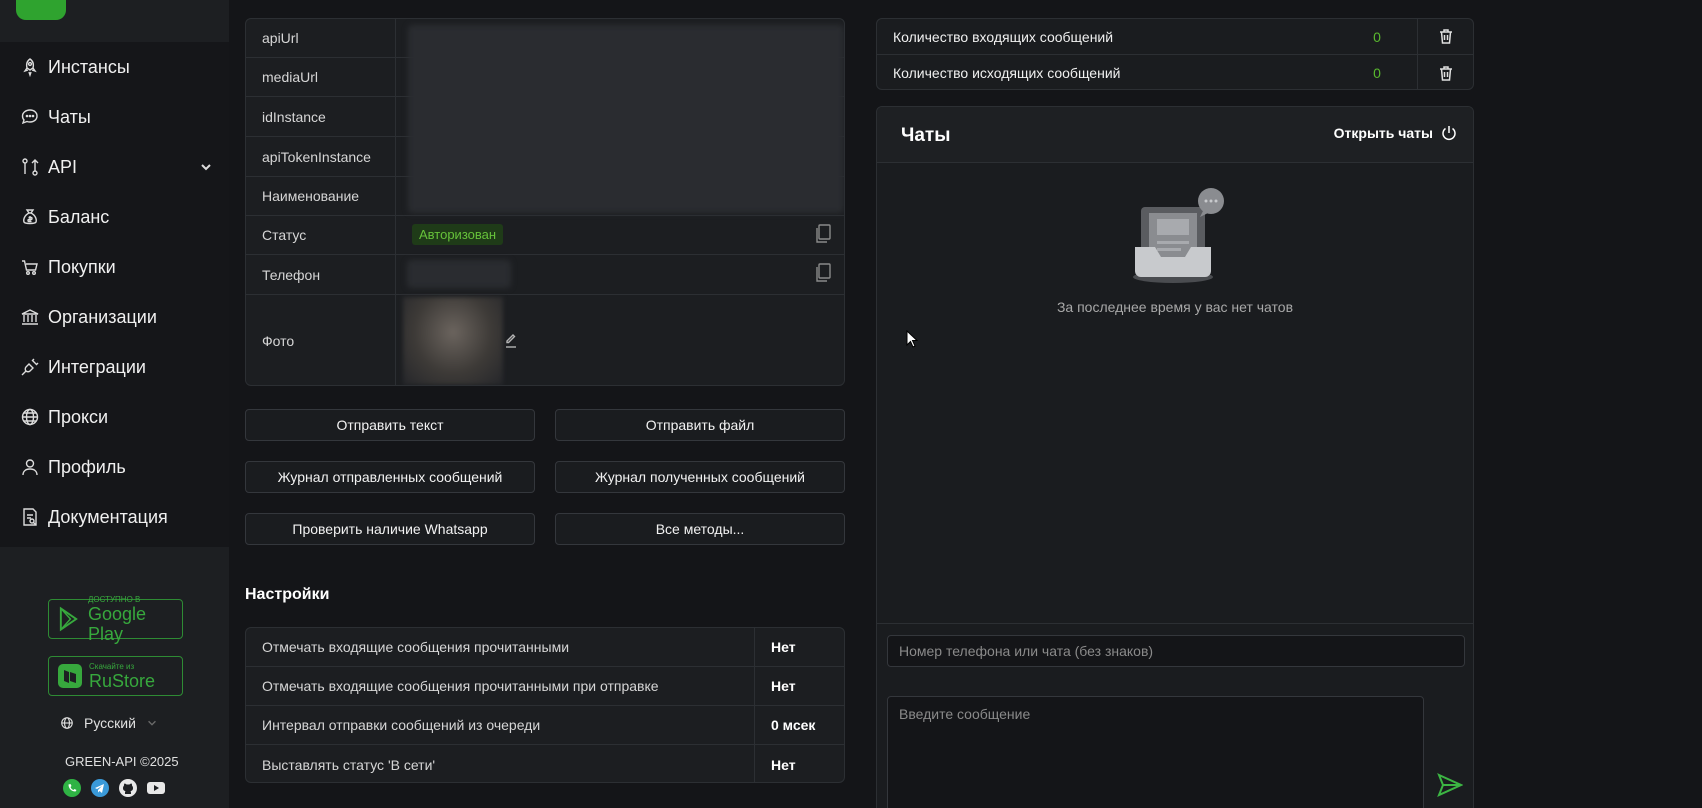 The height and width of the screenshot is (808, 1702). Describe the element at coordinates (82, 266) in the screenshot. I see `sidebar-item-label: Покупки` at that location.